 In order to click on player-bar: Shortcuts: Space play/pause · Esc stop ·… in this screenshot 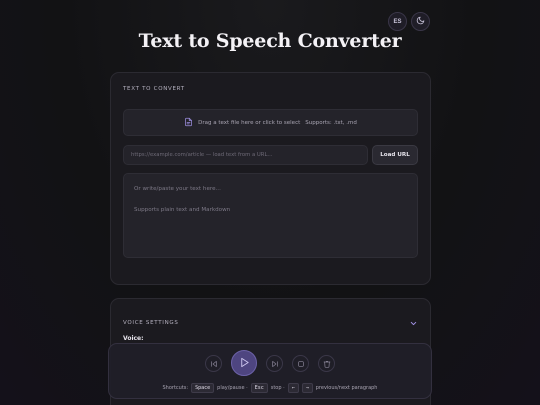, I will do `click(270, 371)`.